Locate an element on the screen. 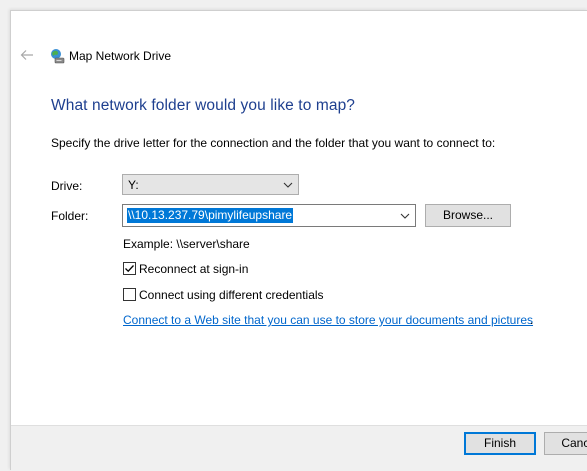 The height and width of the screenshot is (471, 587). different-credentials-label: Connect using different credentials is located at coordinates (231, 295).